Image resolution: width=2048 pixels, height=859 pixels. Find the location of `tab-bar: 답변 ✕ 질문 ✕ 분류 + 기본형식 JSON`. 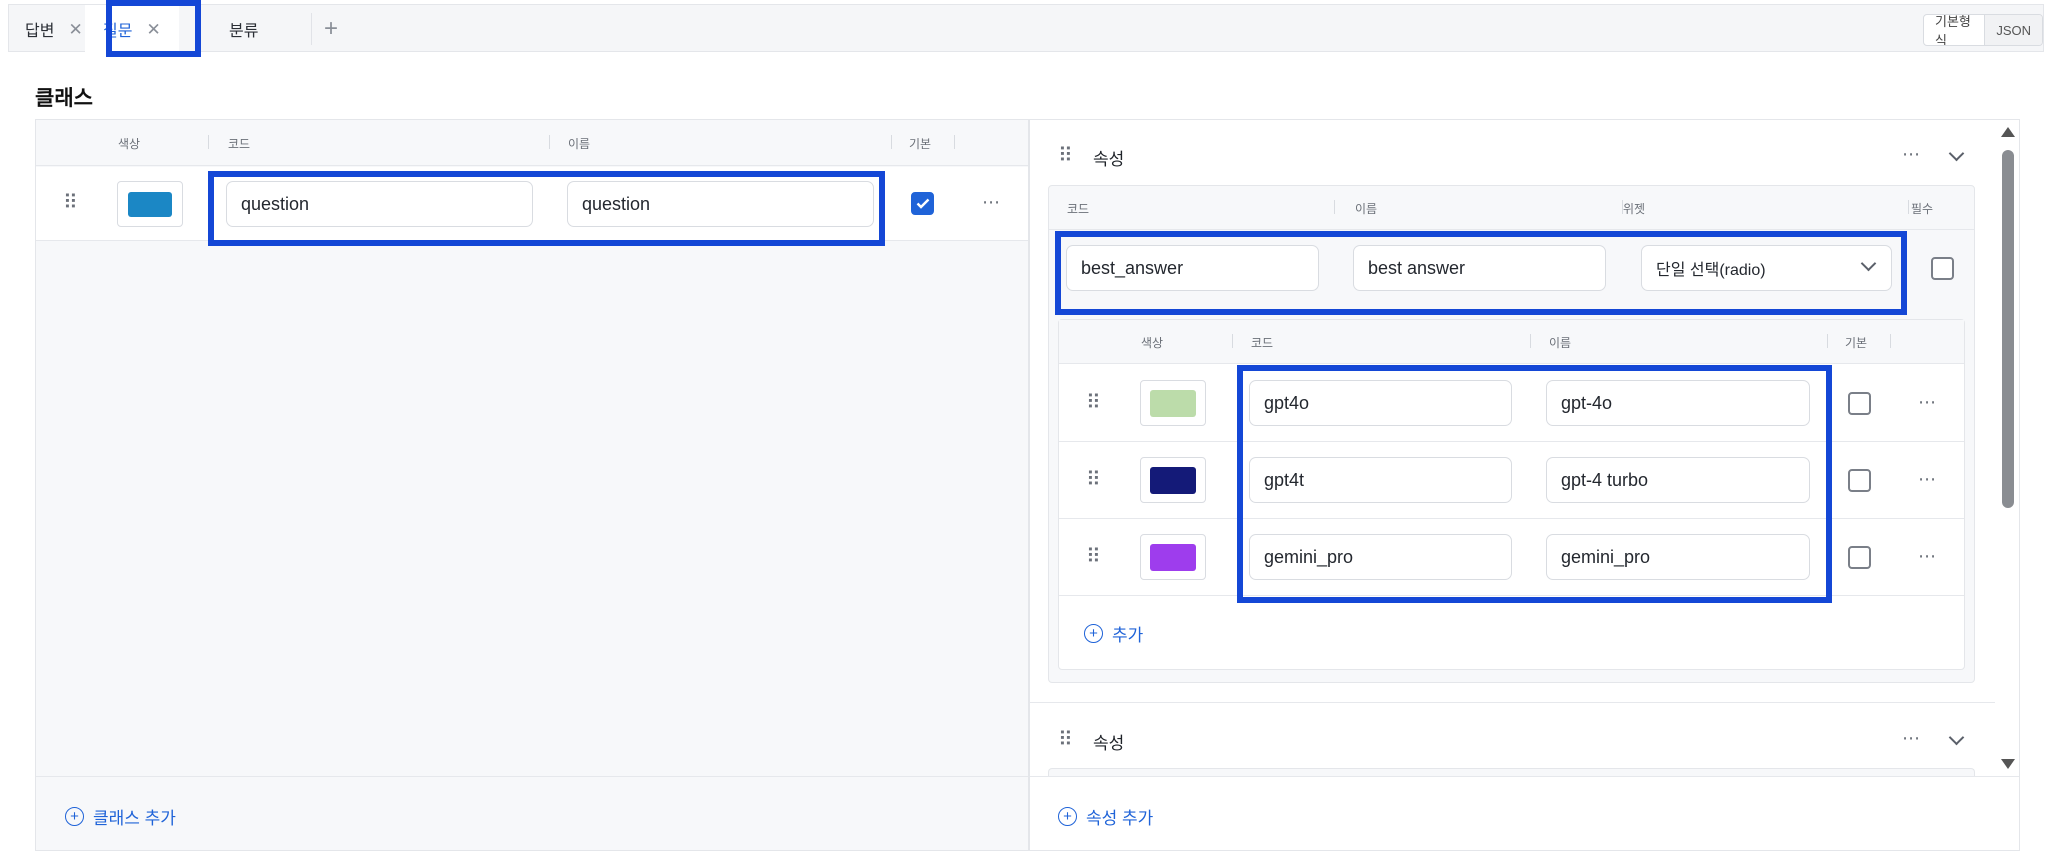

tab-bar: 답변 ✕ 질문 ✕ 분류 + 기본형식 JSON is located at coordinates (1026, 28).